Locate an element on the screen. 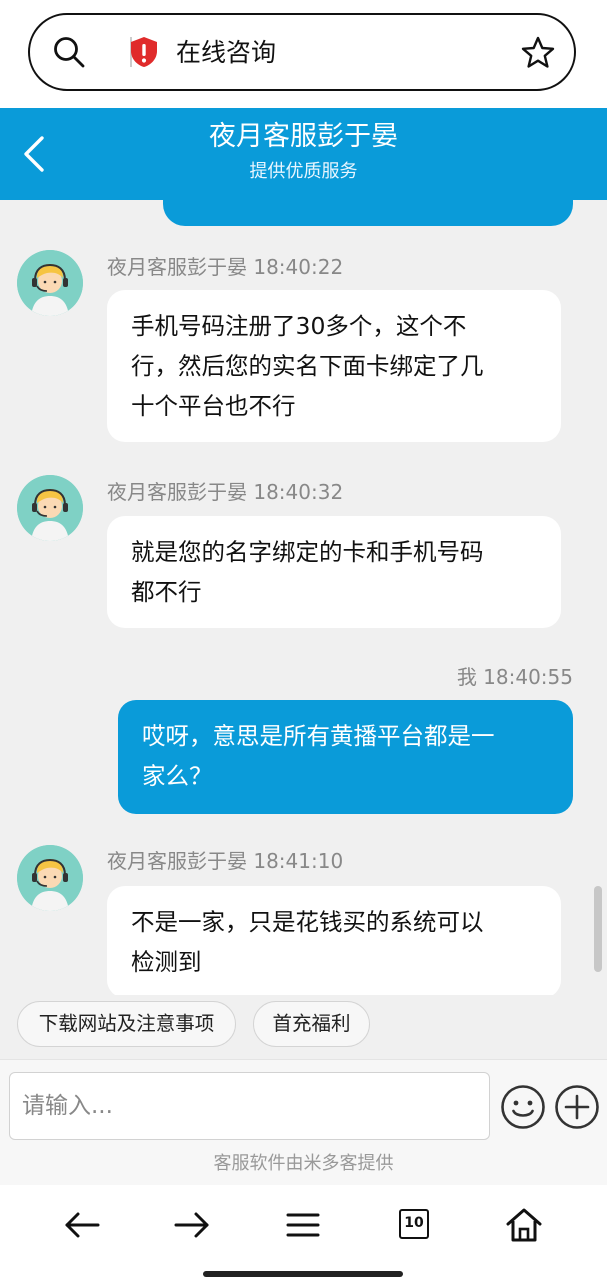  browser-nav-bar: 10 is located at coordinates (303, 1232).